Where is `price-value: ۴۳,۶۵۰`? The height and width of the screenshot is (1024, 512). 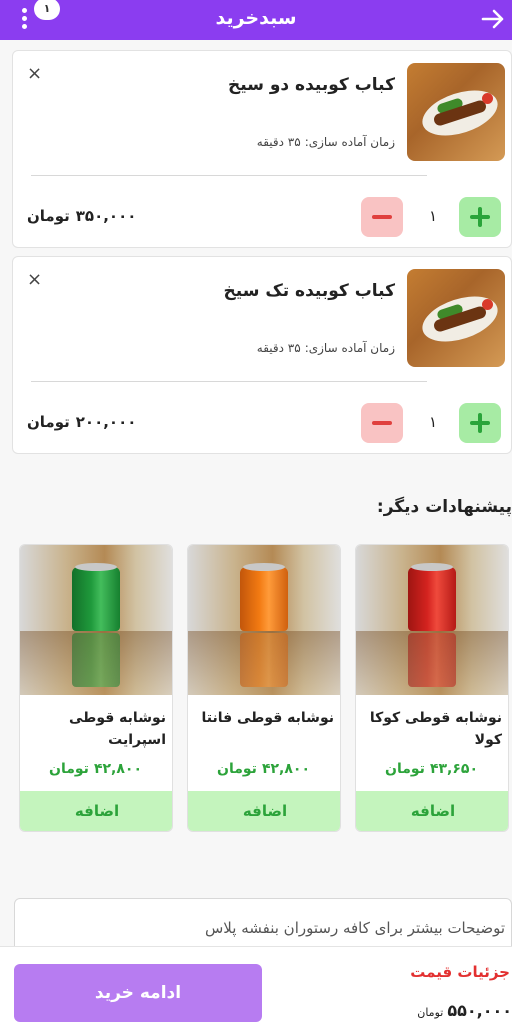 price-value: ۴۳,۶۵۰ is located at coordinates (453, 769).